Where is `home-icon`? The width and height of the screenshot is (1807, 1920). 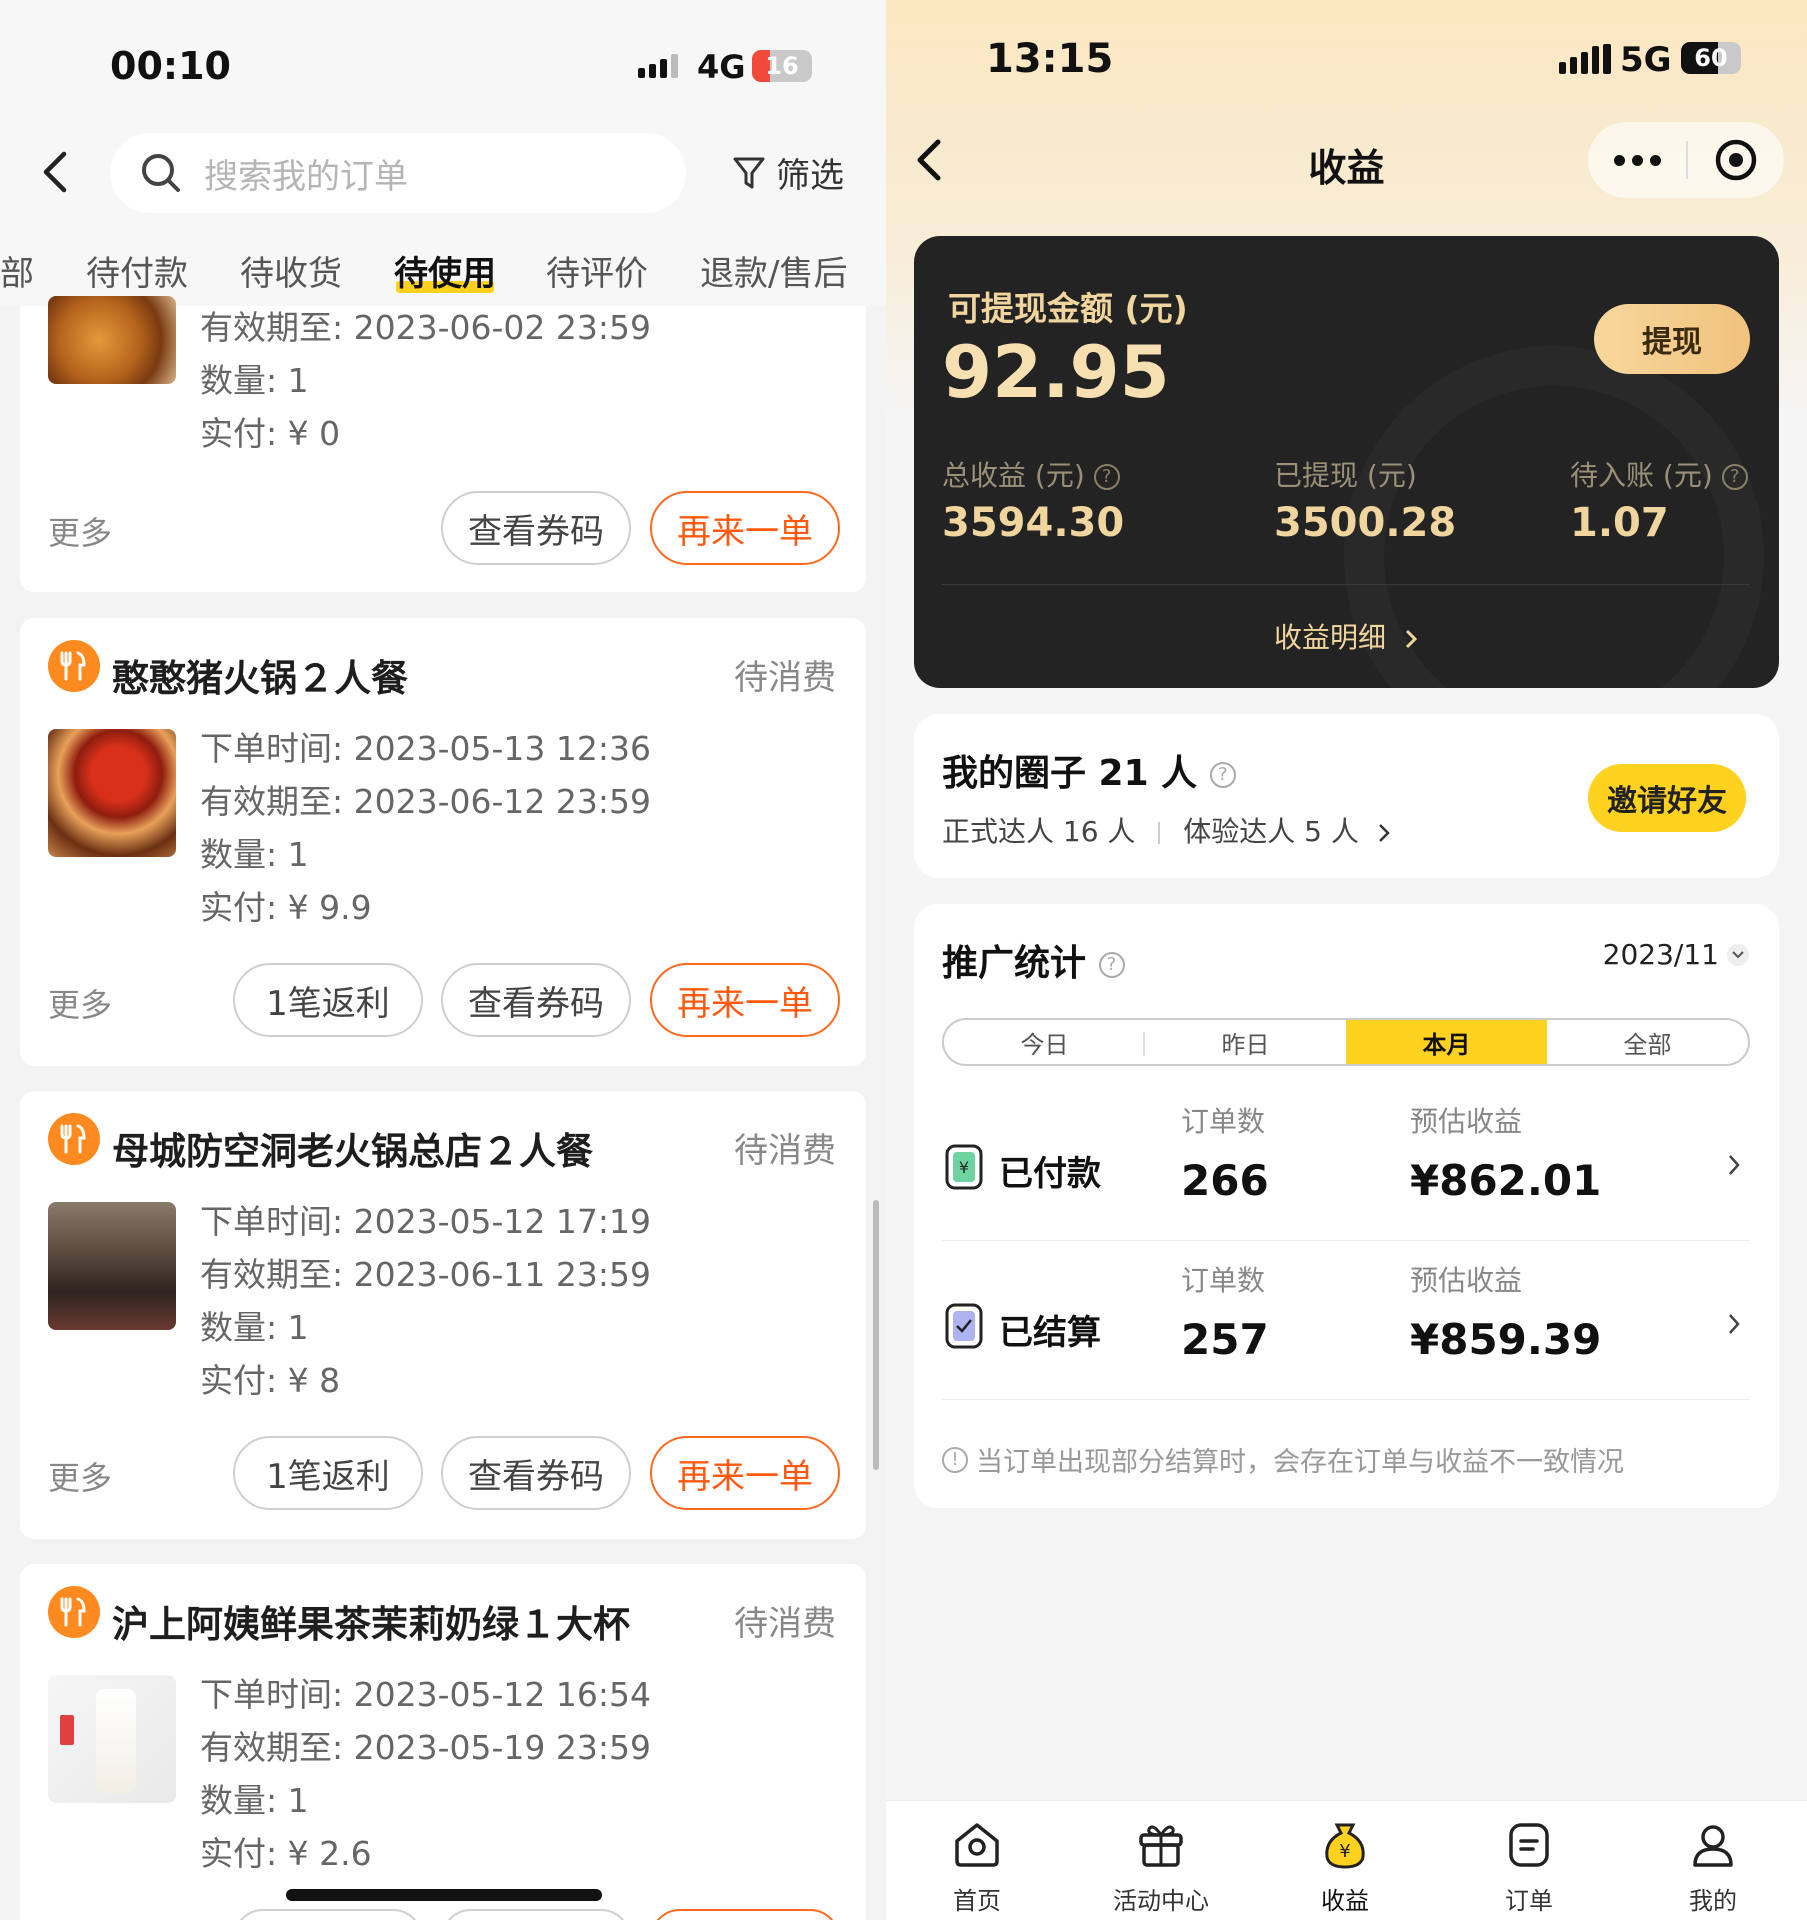 home-icon is located at coordinates (977, 1845).